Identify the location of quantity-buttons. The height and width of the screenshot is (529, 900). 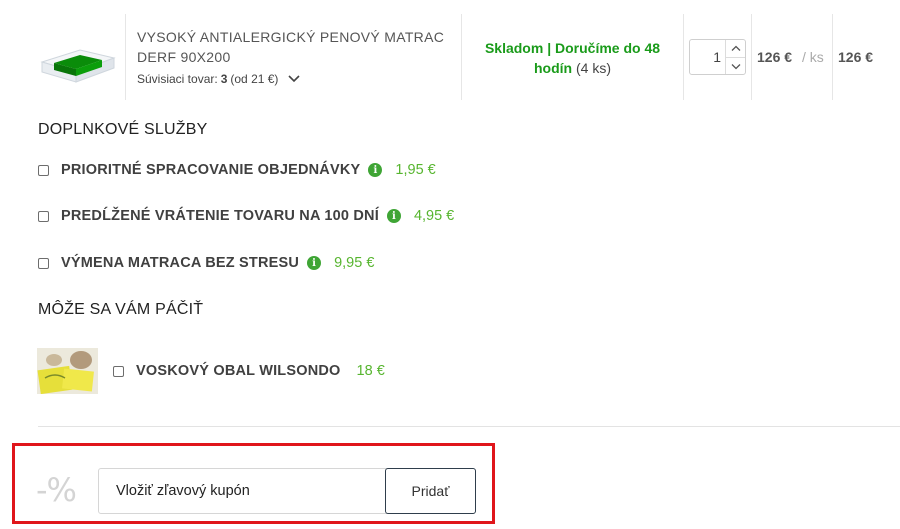
(735, 57).